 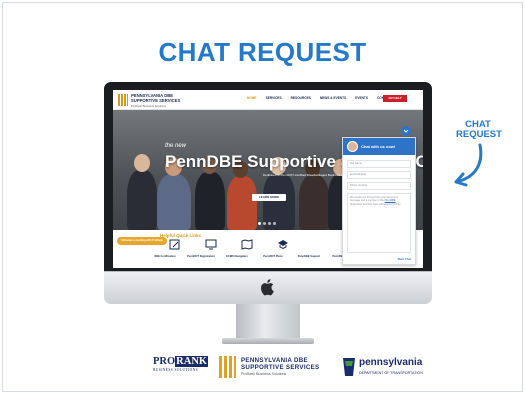 What do you see at coordinates (352, 146) in the screenshot?
I see `chat-agent-avatar` at bounding box center [352, 146].